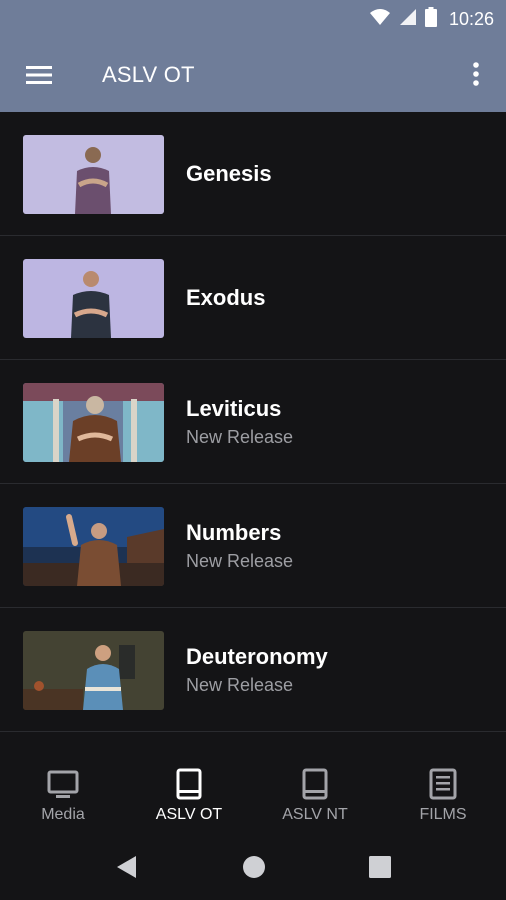  I want to click on app-bar: ASLV OT, so click(253, 75).